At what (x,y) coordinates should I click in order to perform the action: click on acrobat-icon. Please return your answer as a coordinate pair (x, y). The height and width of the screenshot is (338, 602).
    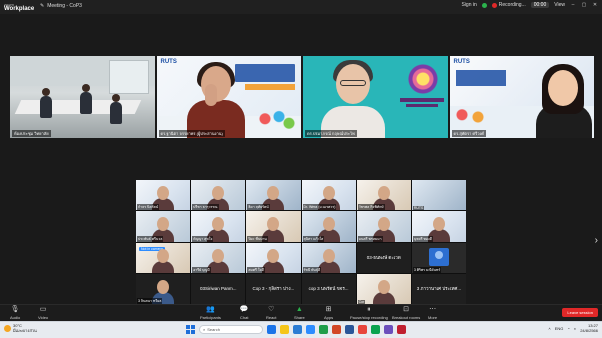
    Looking at the image, I should click on (401, 329).